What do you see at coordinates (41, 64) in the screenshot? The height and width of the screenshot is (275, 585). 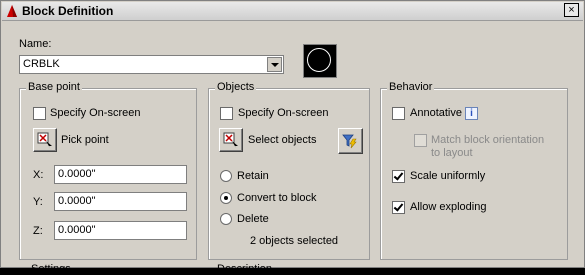 I see `name-value: CRBLK` at bounding box center [41, 64].